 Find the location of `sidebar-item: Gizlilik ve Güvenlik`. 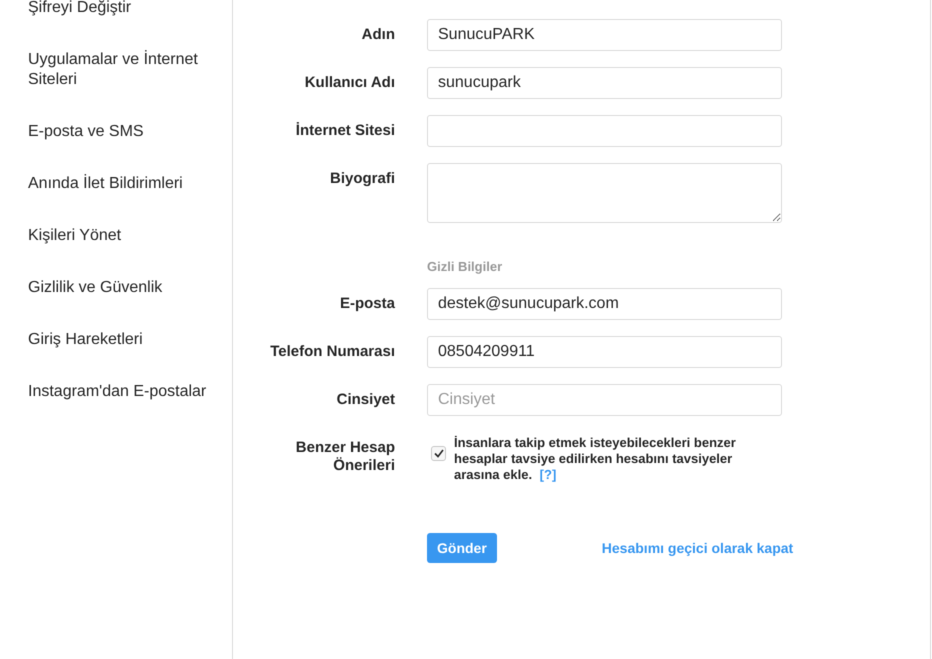

sidebar-item: Gizlilik ve Güvenlik is located at coordinates (95, 288).